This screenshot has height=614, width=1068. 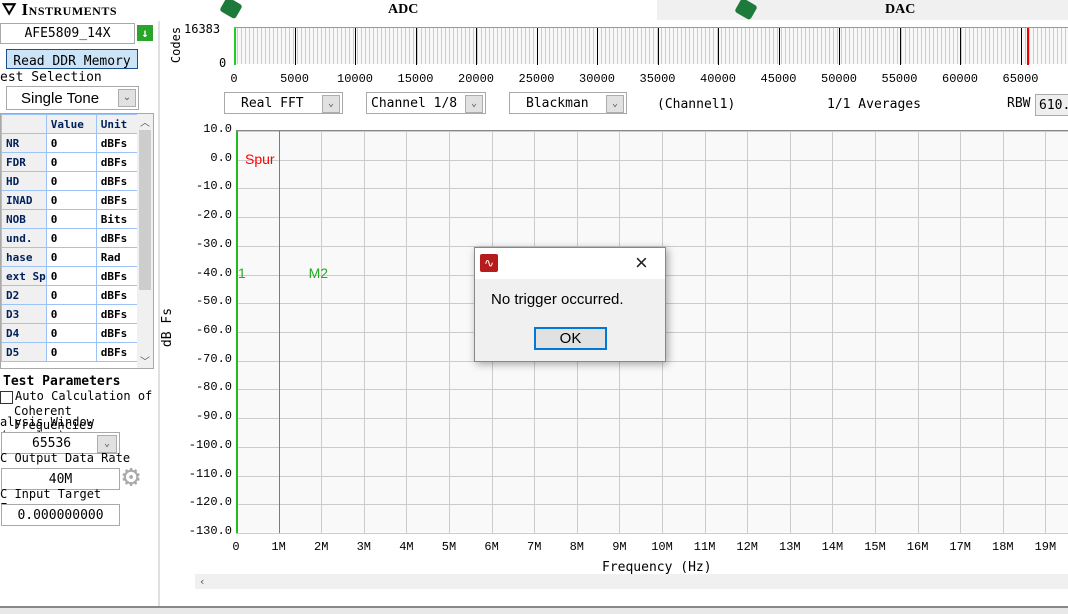 I want to click on table-row: und. 0 dBFs, so click(x=70, y=238).